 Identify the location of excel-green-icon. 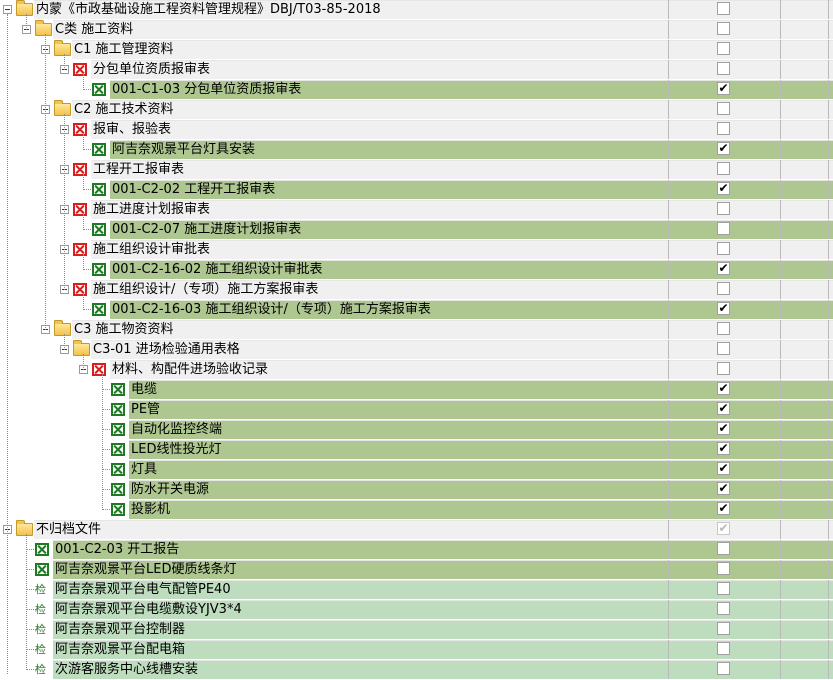
(42, 549).